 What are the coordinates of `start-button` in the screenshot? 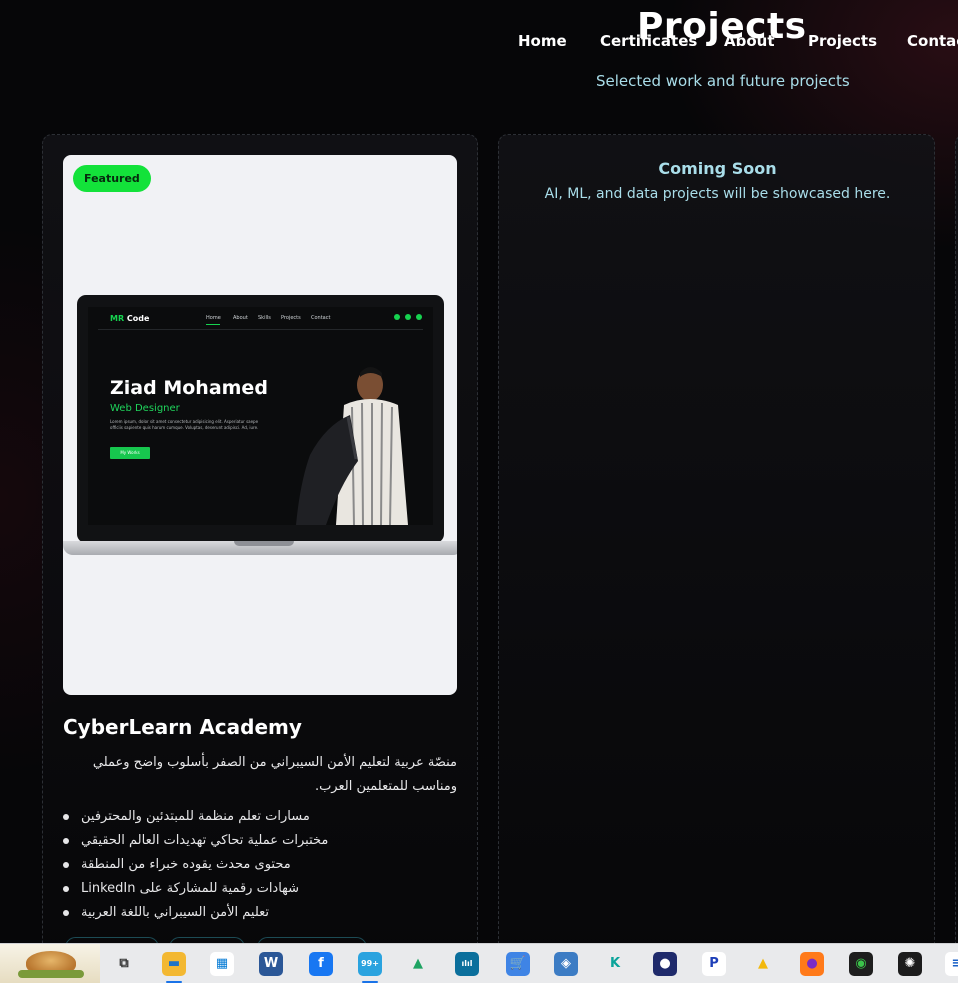 It's located at (50, 963).